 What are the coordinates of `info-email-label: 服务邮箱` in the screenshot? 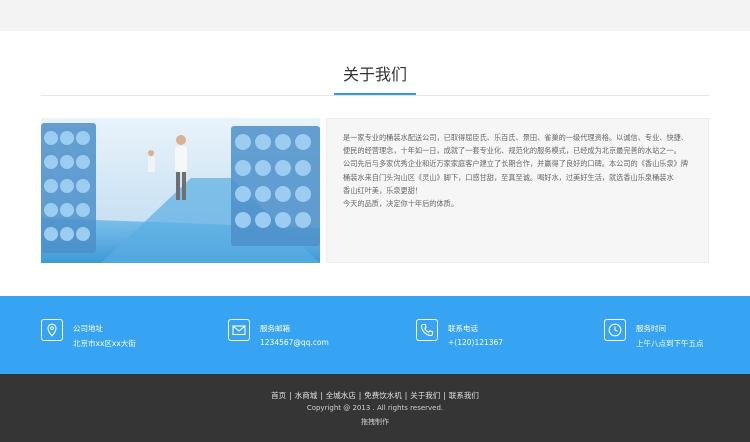 It's located at (275, 328).